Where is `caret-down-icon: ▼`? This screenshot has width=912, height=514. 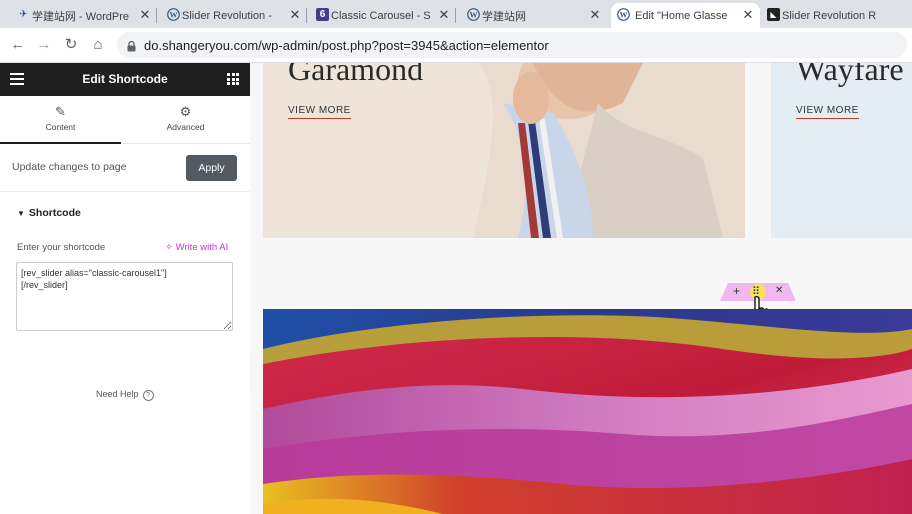
caret-down-icon: ▼ is located at coordinates (21, 213).